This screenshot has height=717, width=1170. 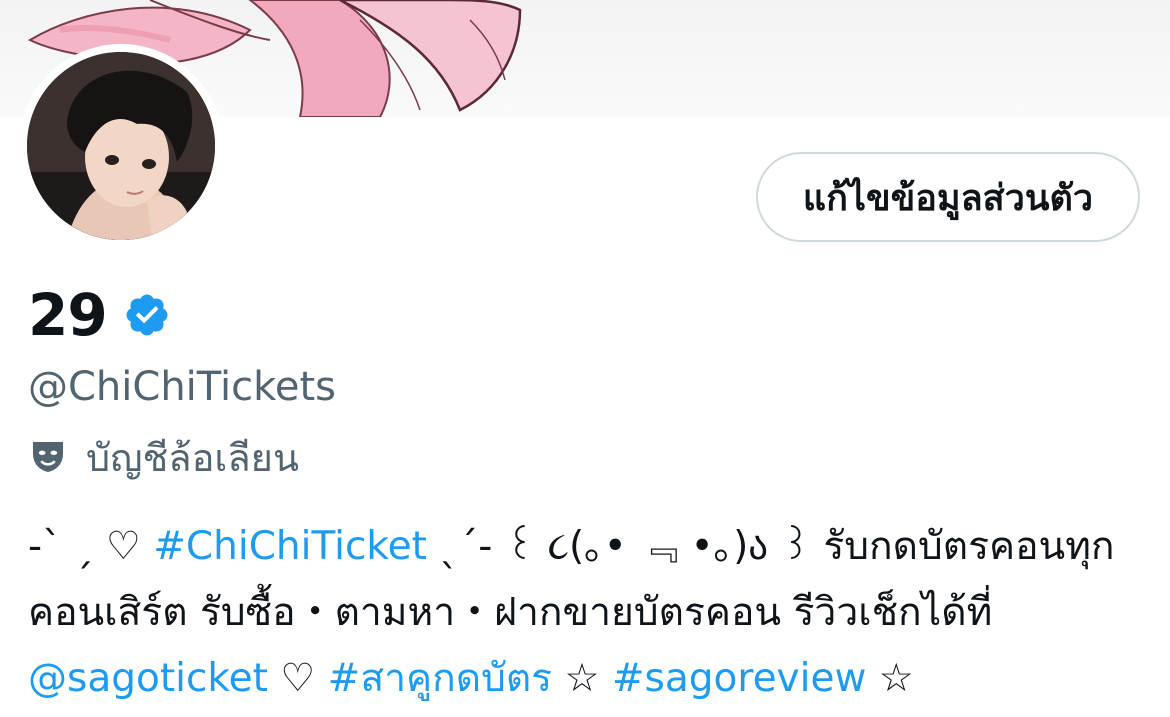 What do you see at coordinates (48, 457) in the screenshot?
I see `mask-icon` at bounding box center [48, 457].